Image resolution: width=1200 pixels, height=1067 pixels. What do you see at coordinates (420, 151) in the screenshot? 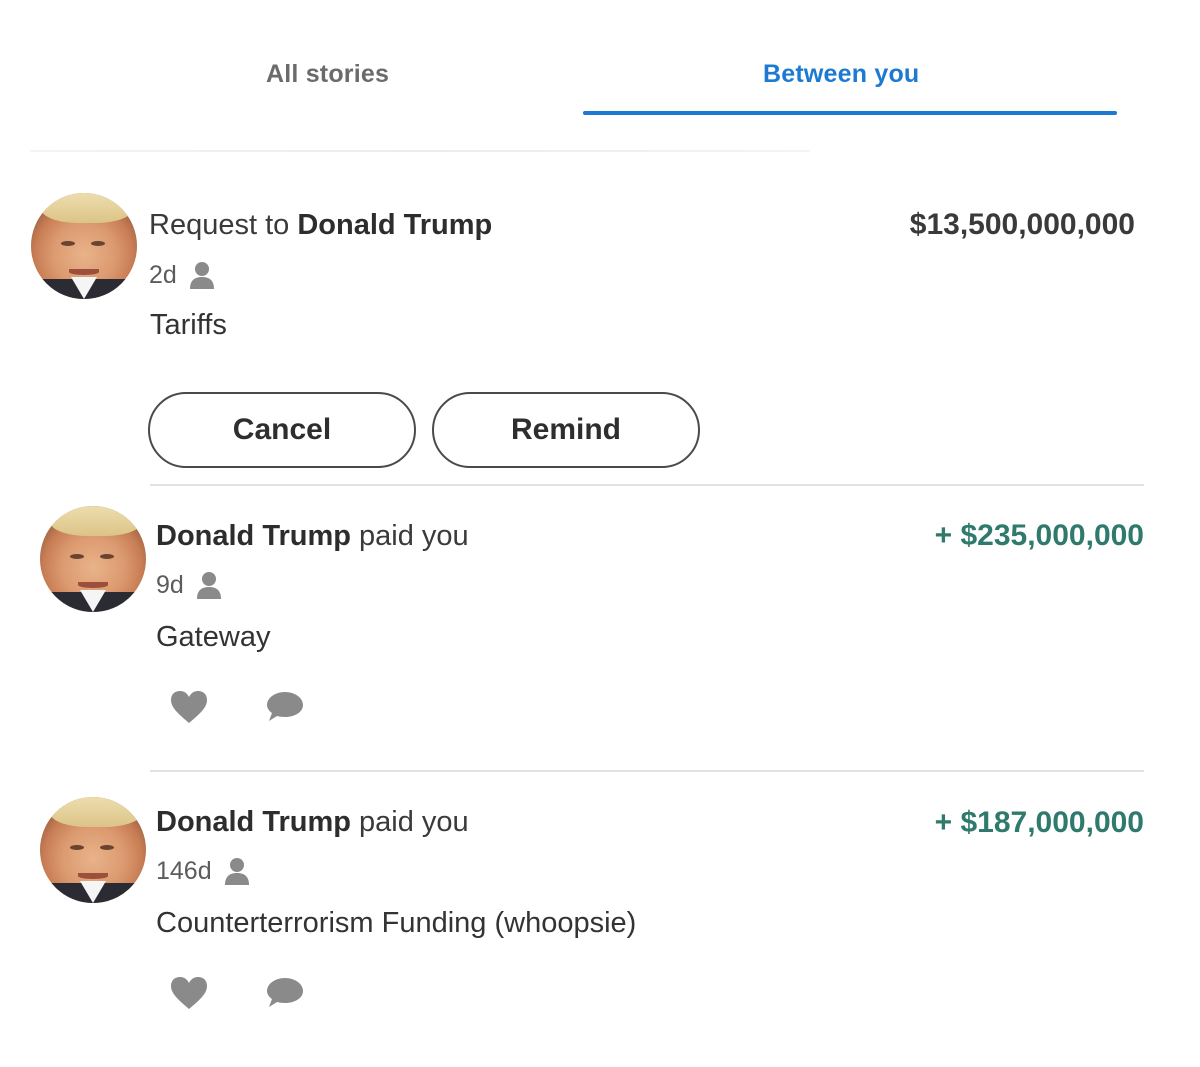
I see `tab-divider` at bounding box center [420, 151].